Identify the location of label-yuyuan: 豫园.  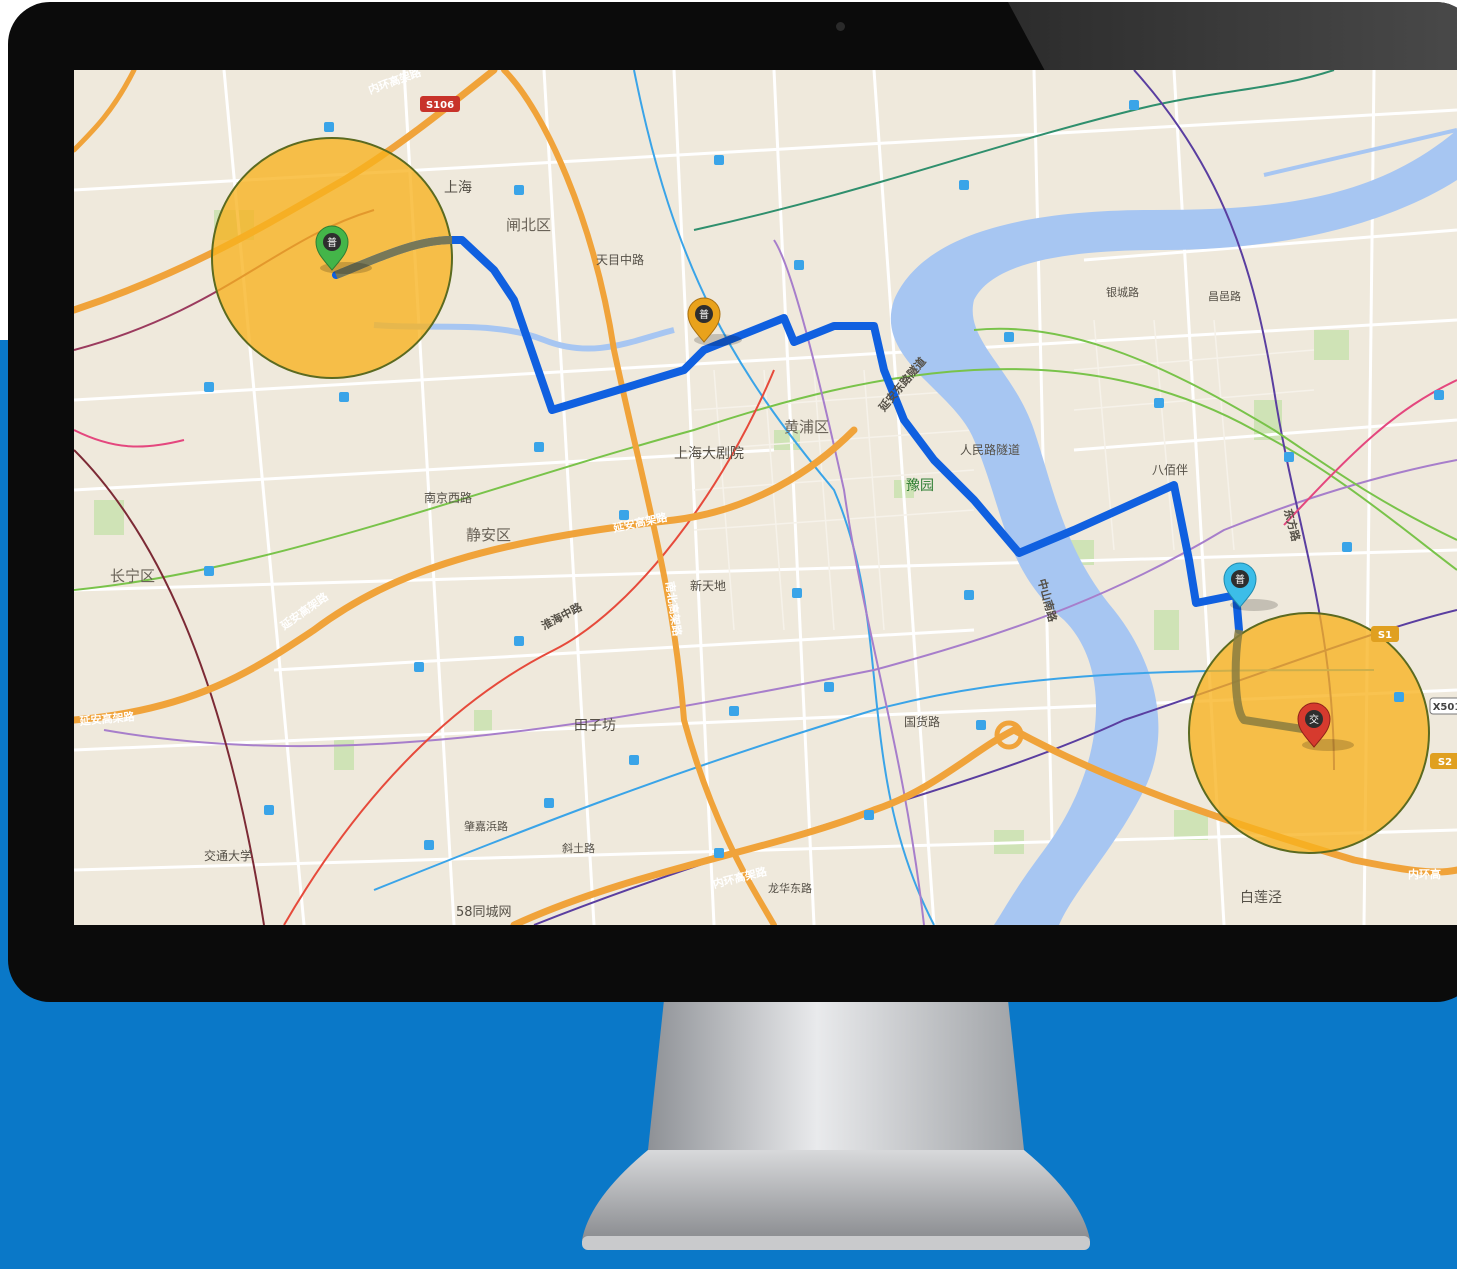
(920, 486).